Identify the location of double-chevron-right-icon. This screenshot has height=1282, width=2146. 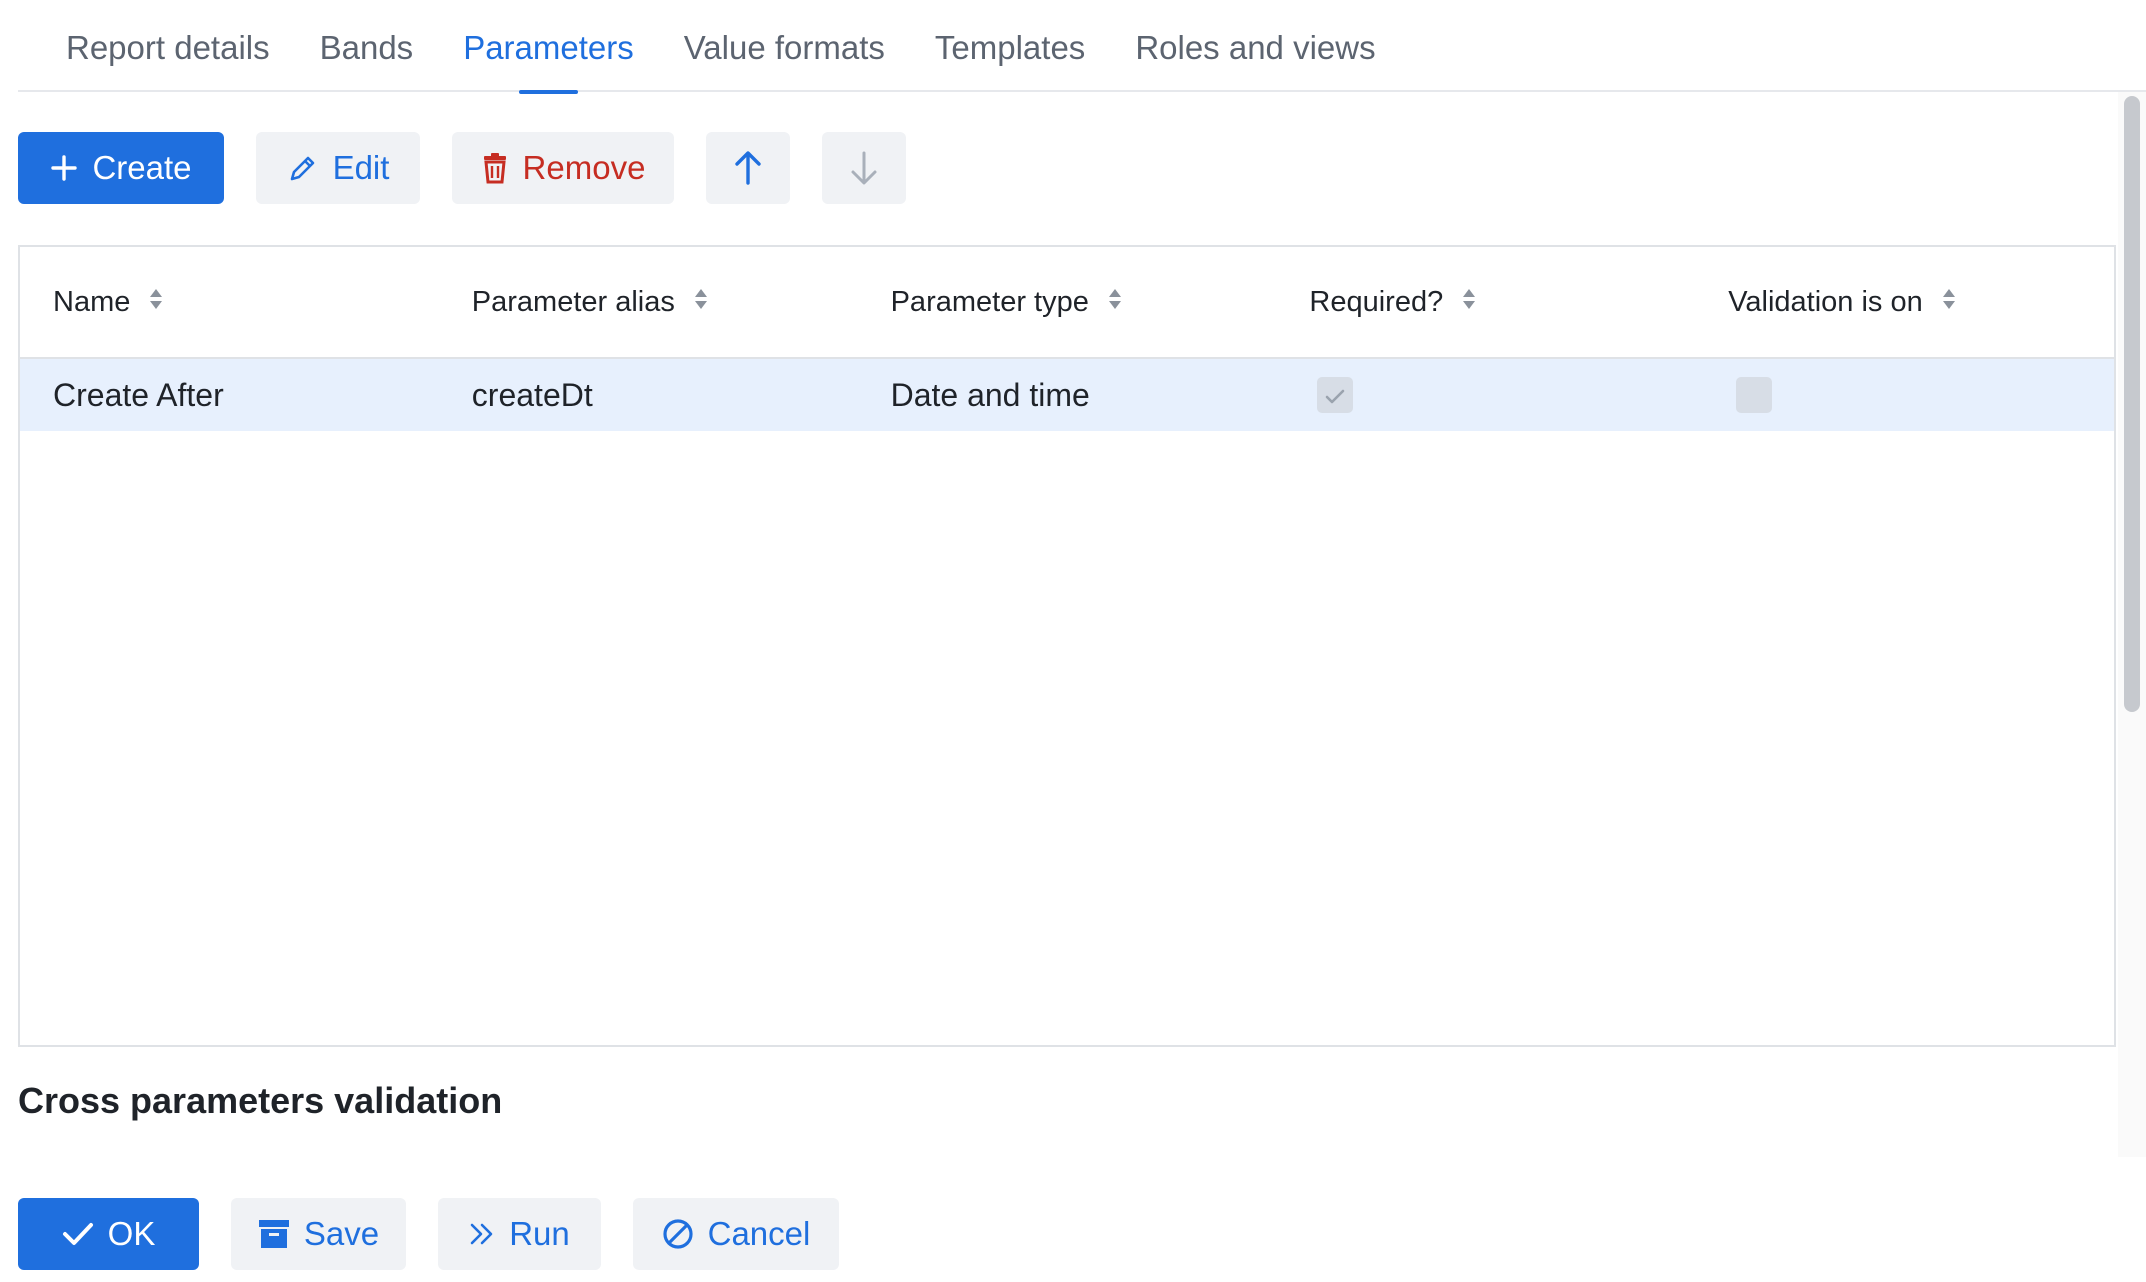
(482, 1234).